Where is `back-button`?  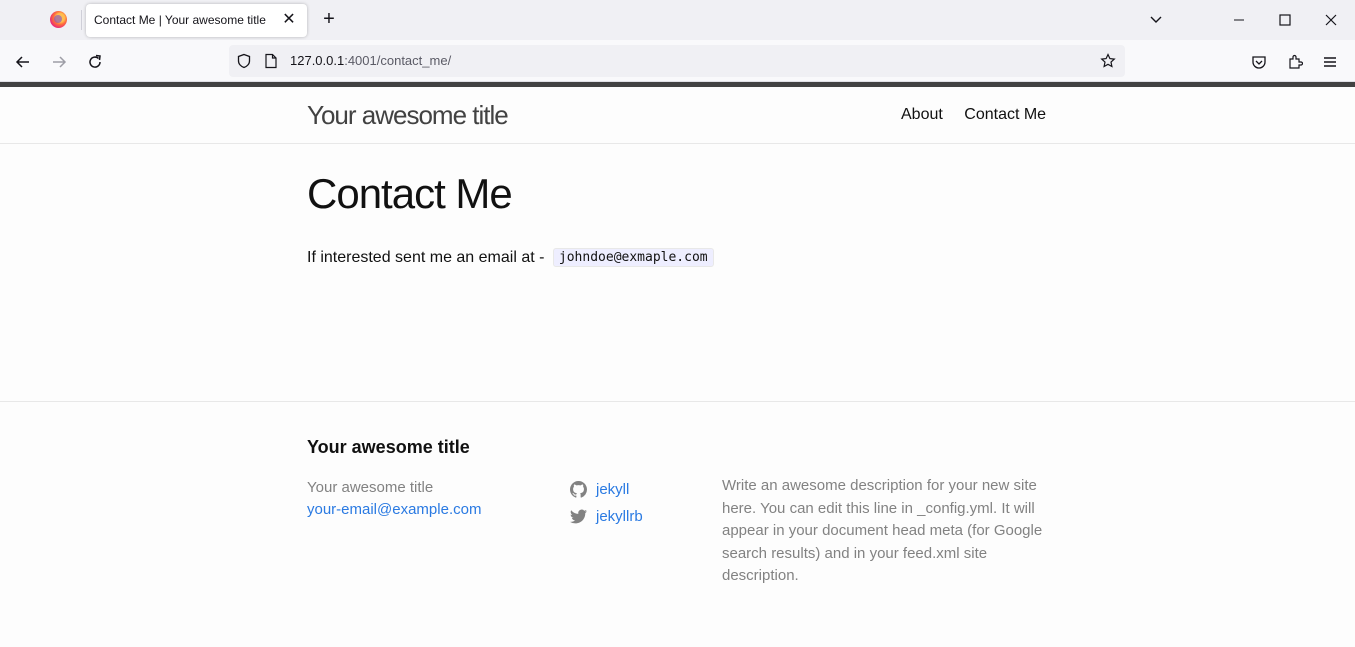
back-button is located at coordinates (23, 61).